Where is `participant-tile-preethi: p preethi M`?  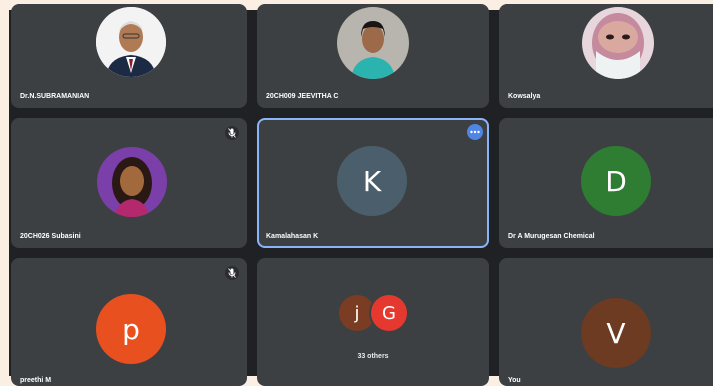
participant-tile-preethi: p preethi M is located at coordinates (129, 322).